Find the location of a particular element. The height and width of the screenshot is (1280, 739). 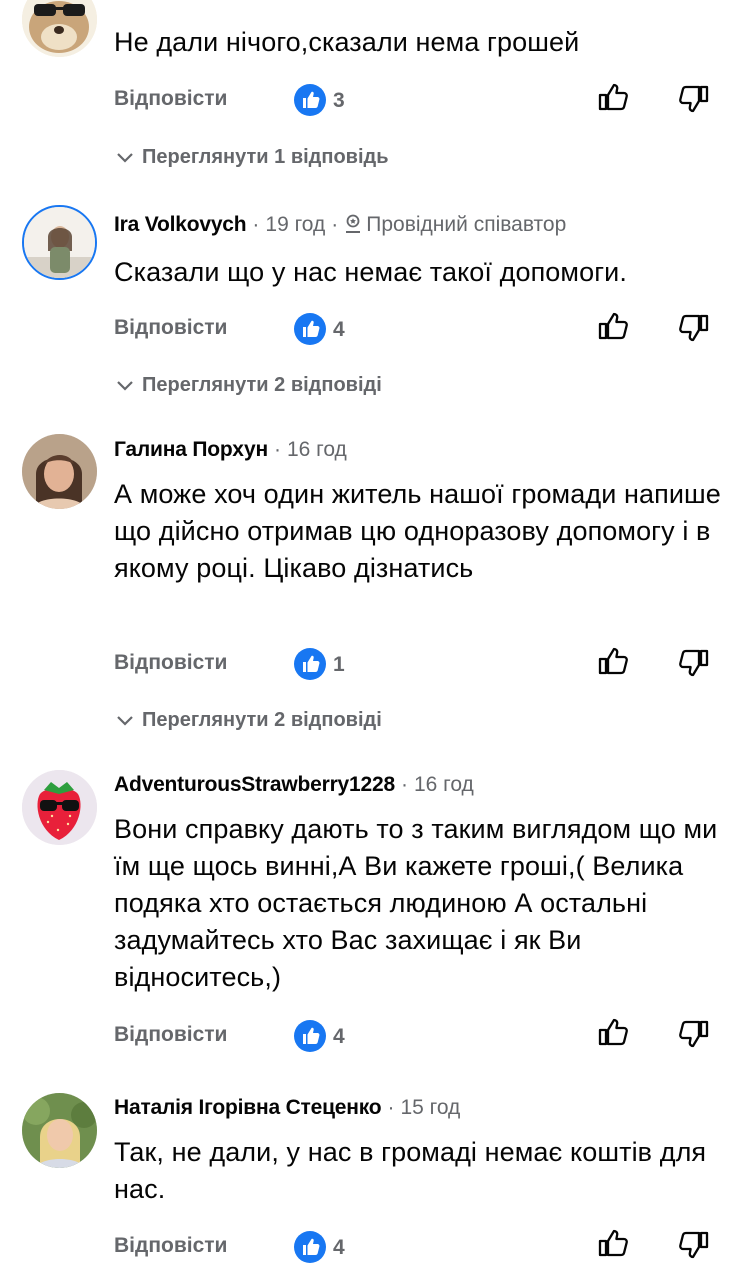

comment-header: AdventurousStrawberry1228 · 16 год is located at coordinates (294, 785).